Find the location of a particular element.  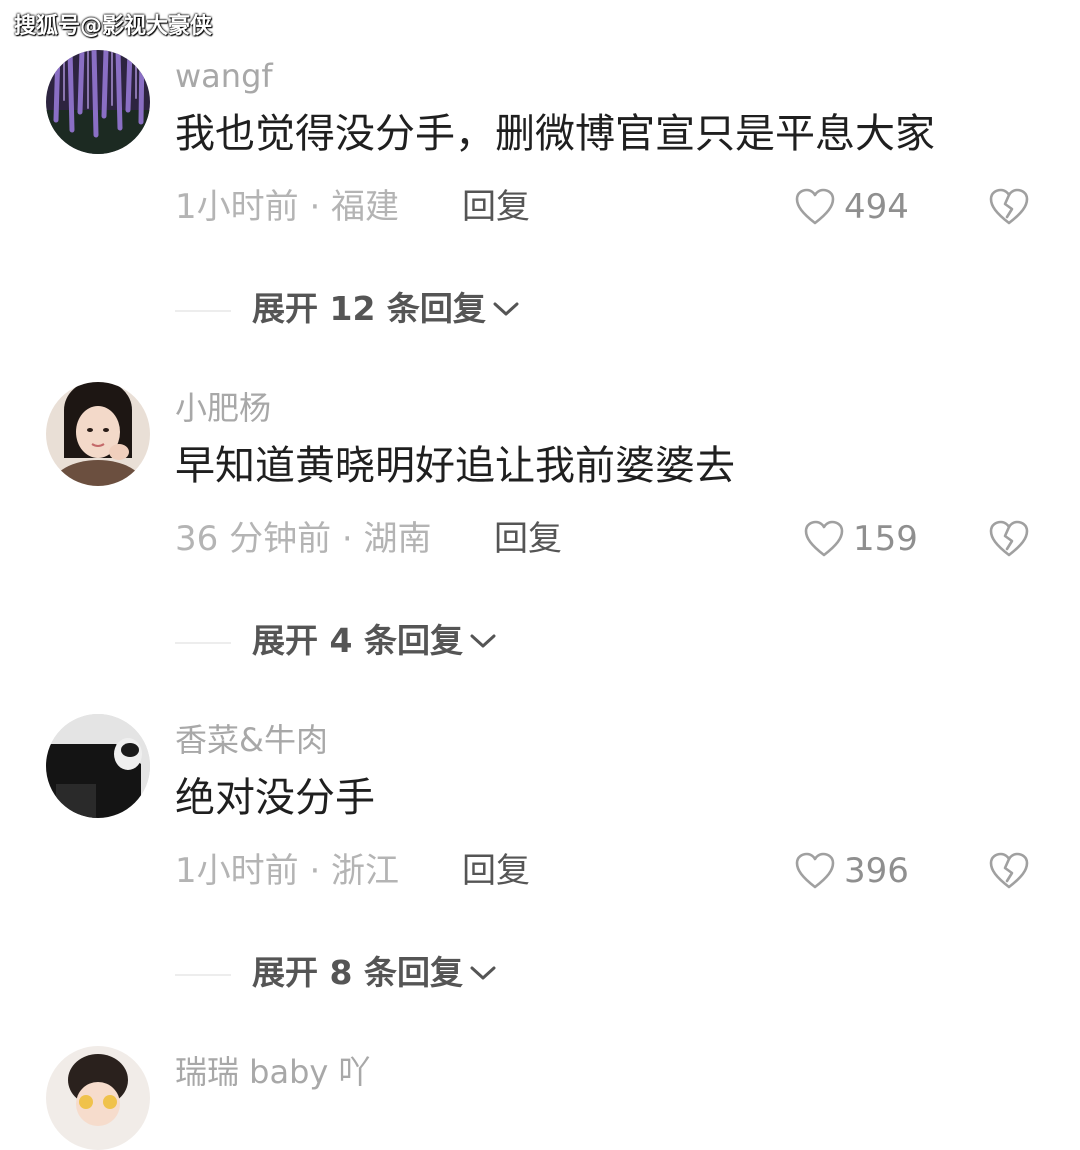

username: 小肥杨 is located at coordinates (223, 408).